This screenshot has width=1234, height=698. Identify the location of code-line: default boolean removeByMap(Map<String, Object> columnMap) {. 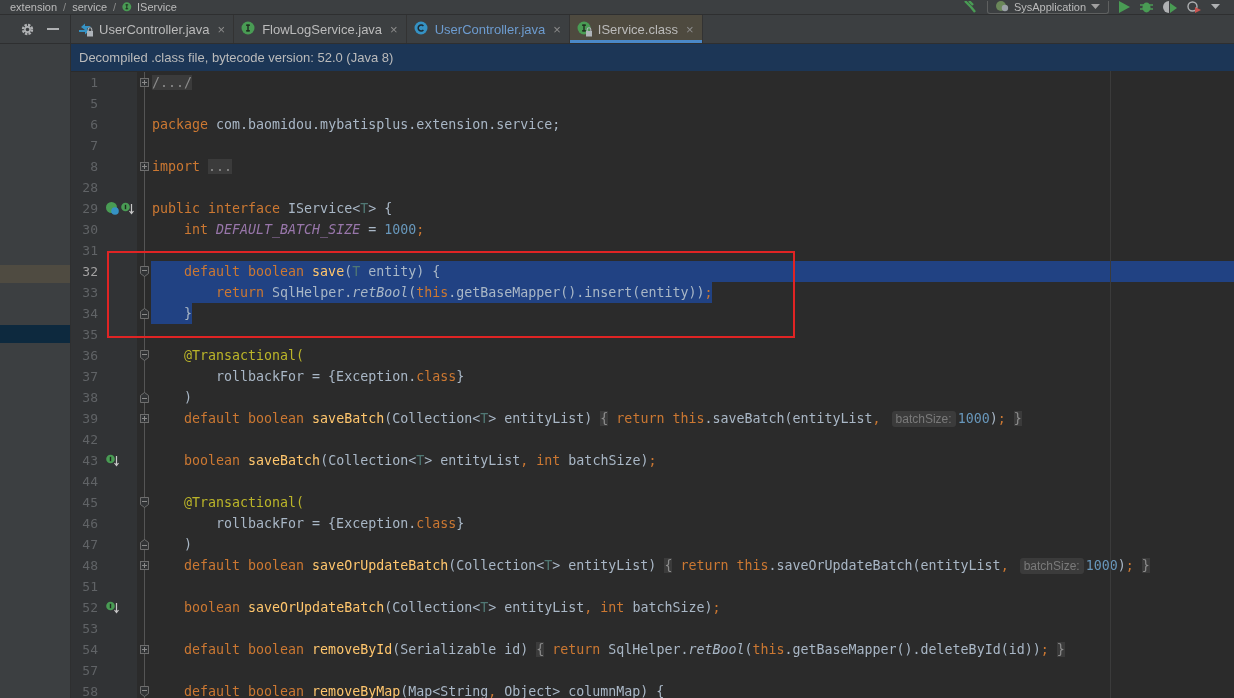
(424, 690).